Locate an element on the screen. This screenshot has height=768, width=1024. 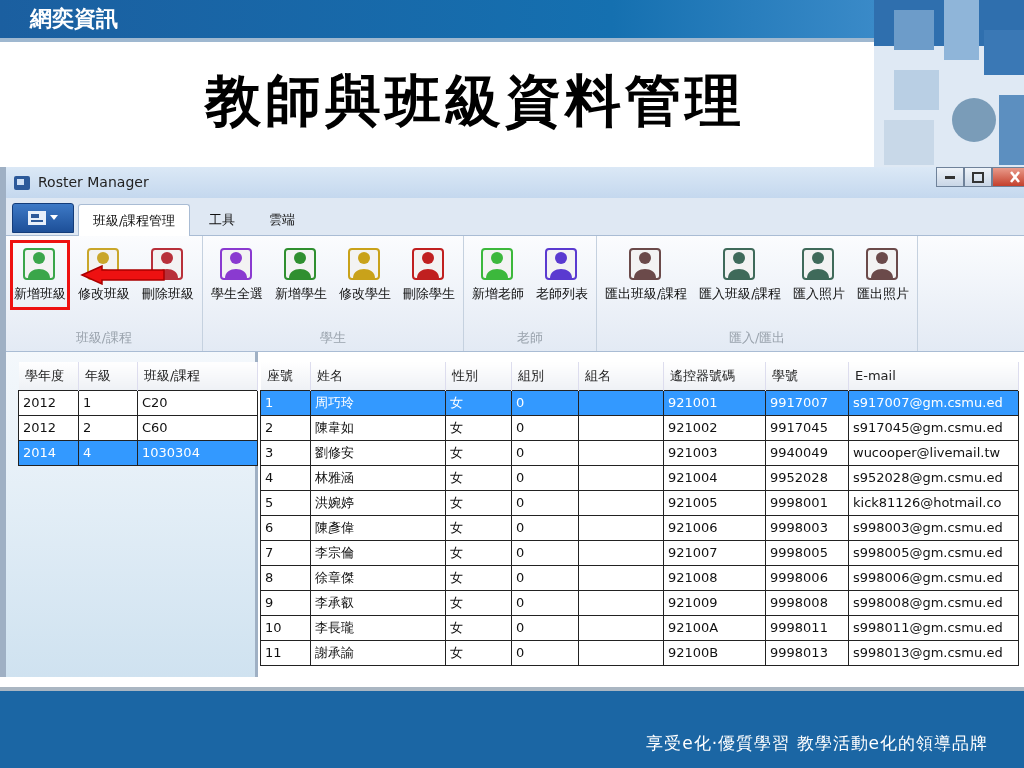
table-cell: 9998001 is located at coordinates (807, 502).